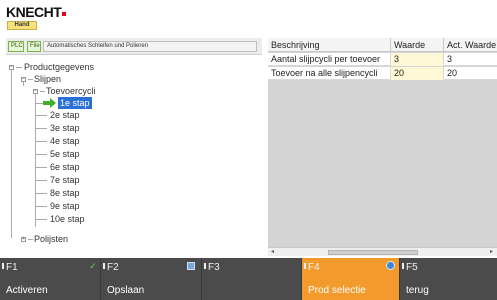 This screenshot has height=300, width=497. Describe the element at coordinates (212, 267) in the screenshot. I see `fkey-number: F3` at that location.